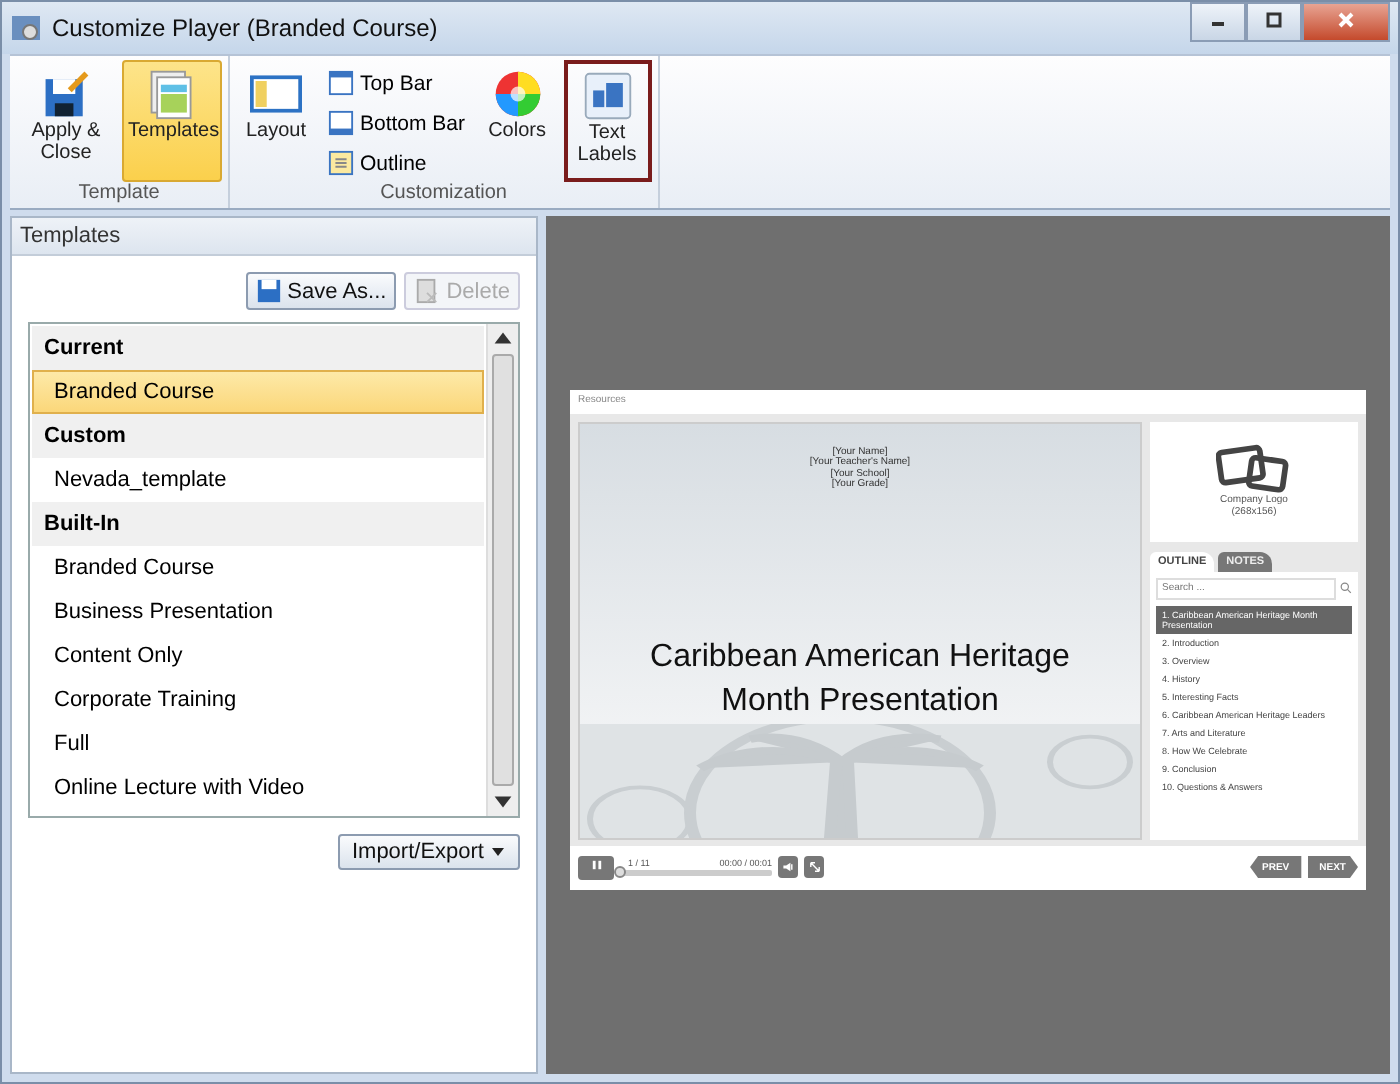 The width and height of the screenshot is (1400, 1084). I want to click on slide-title: Caribbean American Heritage Month Presentation, so click(860, 679).